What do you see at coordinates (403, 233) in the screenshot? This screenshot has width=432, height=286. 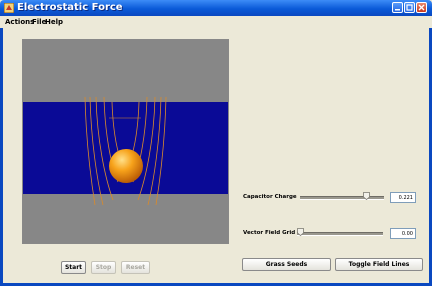 I see `vector-field-grid-value: 0.00` at bounding box center [403, 233].